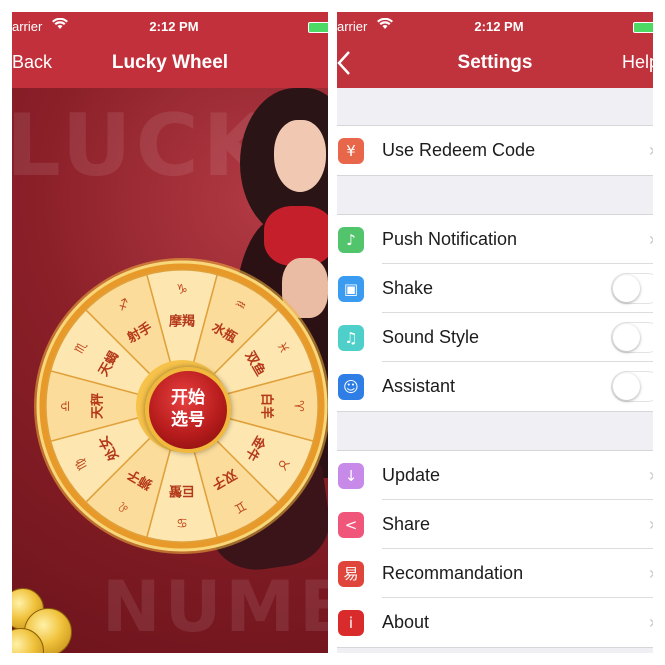  What do you see at coordinates (408, 288) in the screenshot?
I see `settings-row-label: Shake` at bounding box center [408, 288].